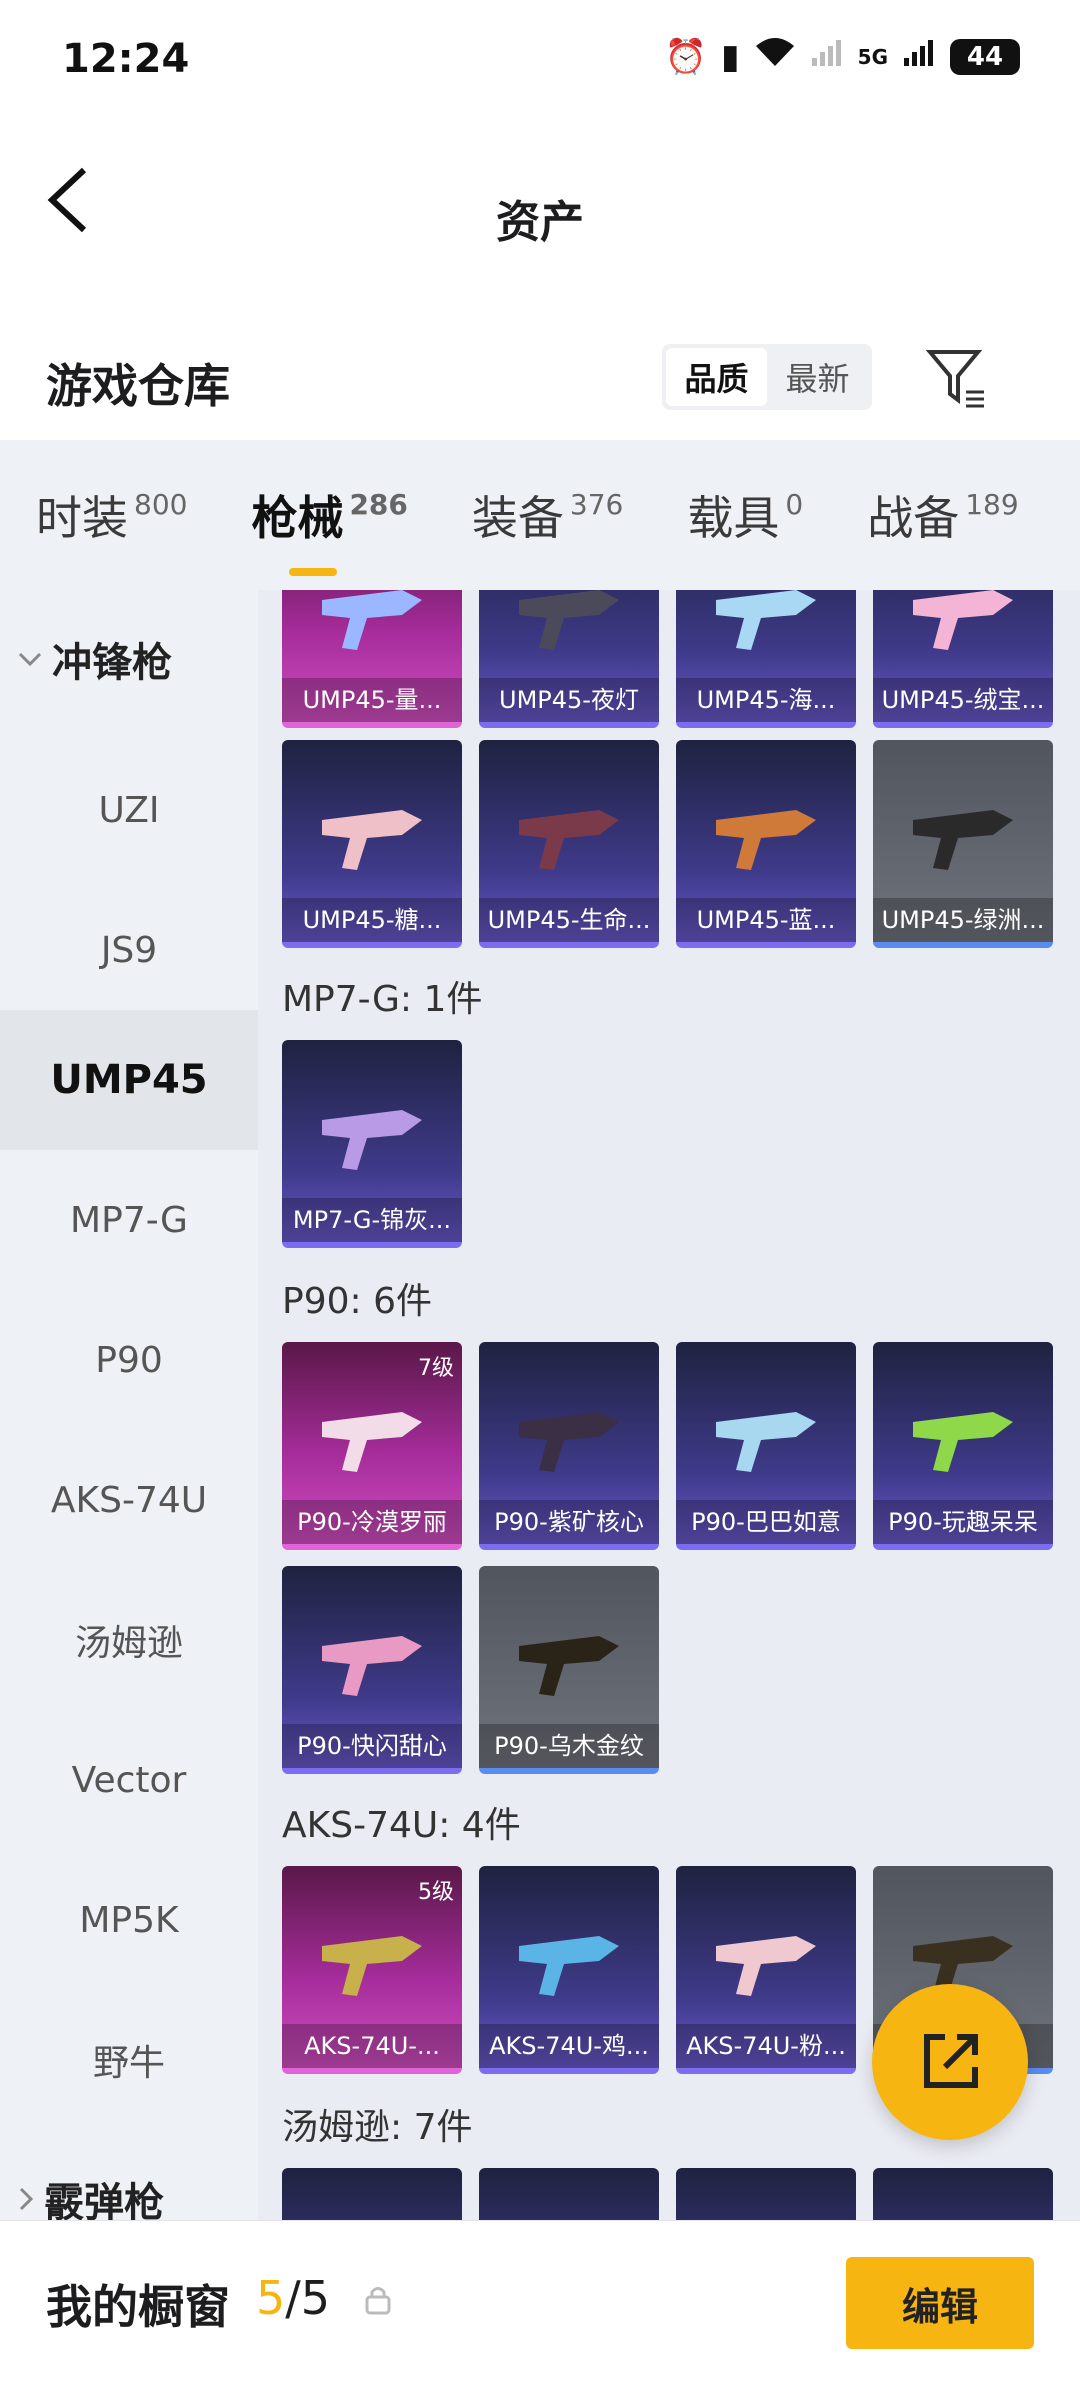 This screenshot has width=1080, height=2382. What do you see at coordinates (357, 1301) in the screenshot?
I see `section-title-p90: P90: 6件` at bounding box center [357, 1301].